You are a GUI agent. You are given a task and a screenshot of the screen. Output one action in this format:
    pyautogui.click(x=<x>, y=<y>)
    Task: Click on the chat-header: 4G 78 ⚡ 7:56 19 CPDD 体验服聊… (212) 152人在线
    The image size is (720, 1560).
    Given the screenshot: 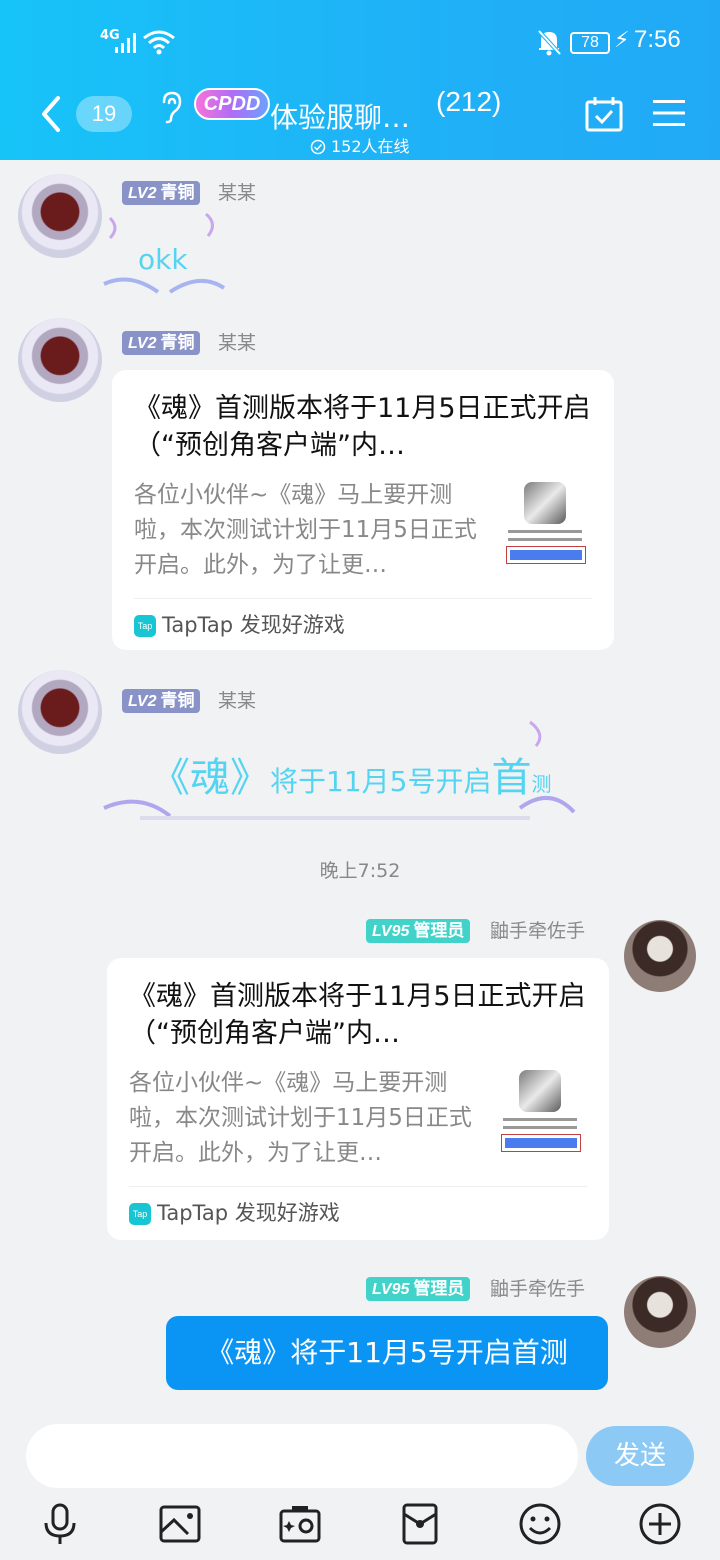 What is the action you would take?
    pyautogui.click(x=360, y=80)
    